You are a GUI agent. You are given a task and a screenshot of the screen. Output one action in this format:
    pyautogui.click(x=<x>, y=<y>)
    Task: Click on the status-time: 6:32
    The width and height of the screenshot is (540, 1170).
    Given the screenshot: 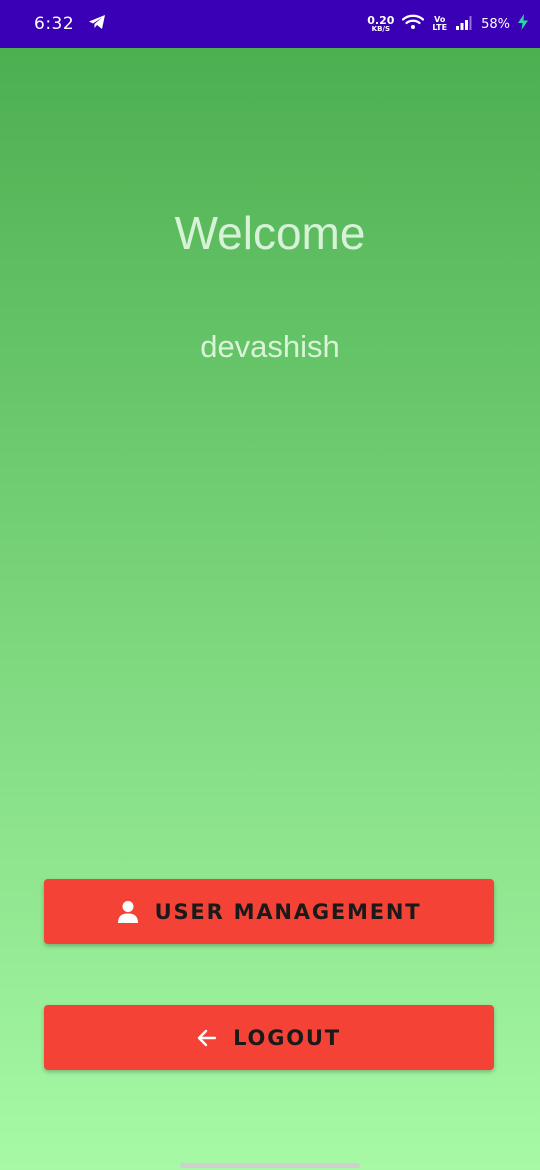 What is the action you would take?
    pyautogui.click(x=54, y=24)
    